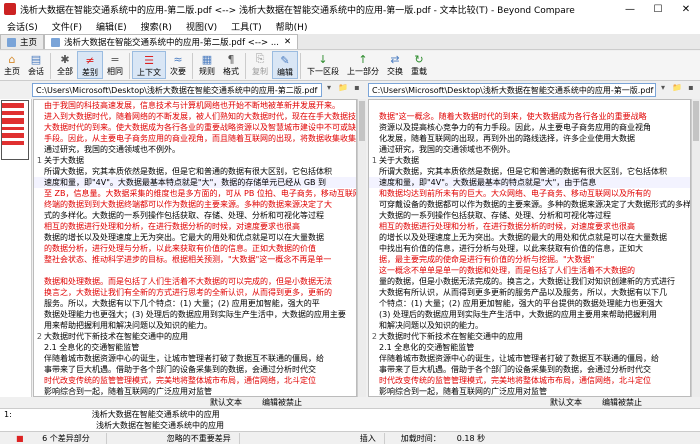 The image size is (700, 444). Describe the element at coordinates (696, 121) in the screenshot. I see `right-scroll-thumb` at that location.